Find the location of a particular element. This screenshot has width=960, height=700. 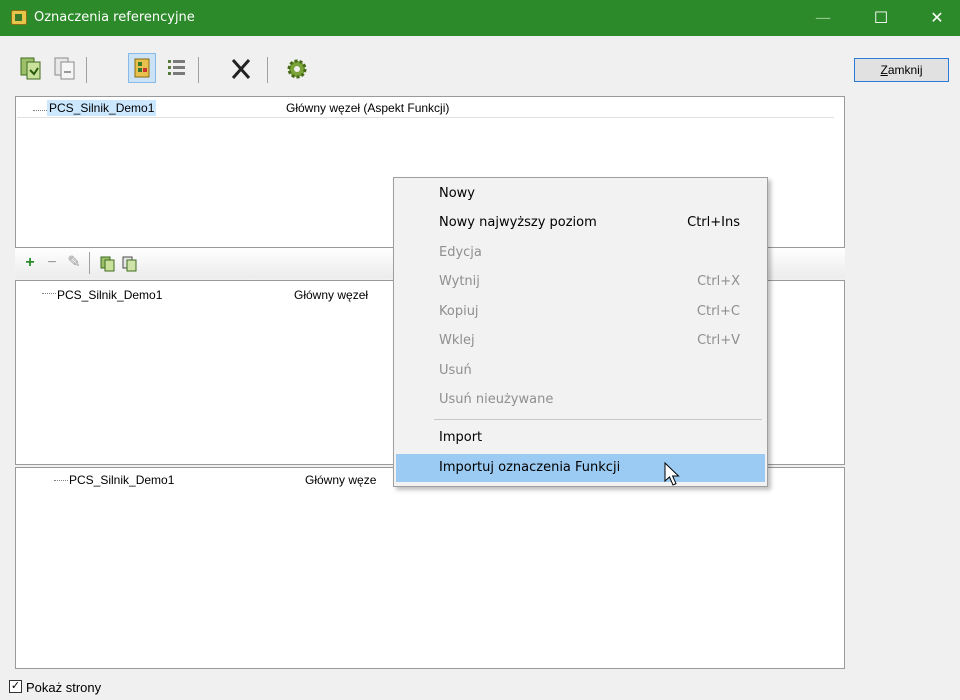

menu-item-wytnij: Wytnij Ctrl+X is located at coordinates (580, 282).